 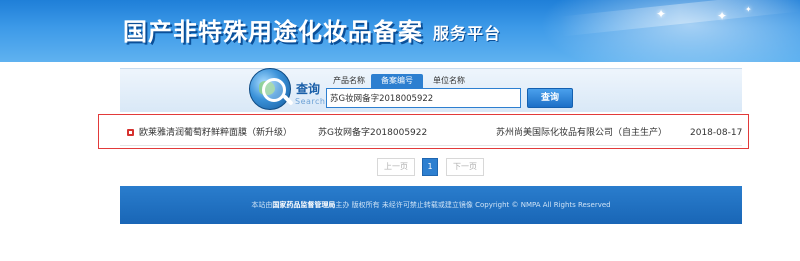 What do you see at coordinates (465, 167) in the screenshot?
I see `next-page-button: 下一页` at bounding box center [465, 167].